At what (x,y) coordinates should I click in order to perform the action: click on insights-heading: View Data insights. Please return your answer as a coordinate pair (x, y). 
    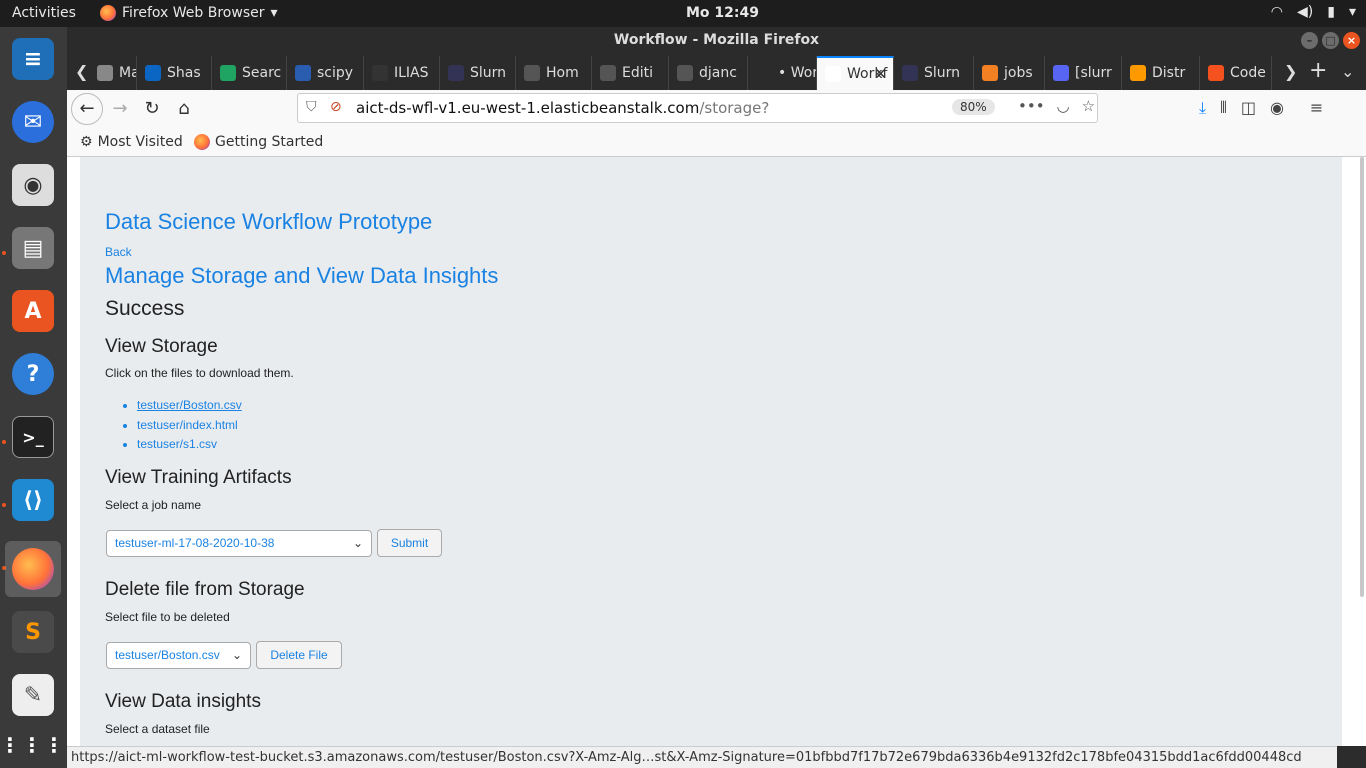
    Looking at the image, I should click on (183, 701).